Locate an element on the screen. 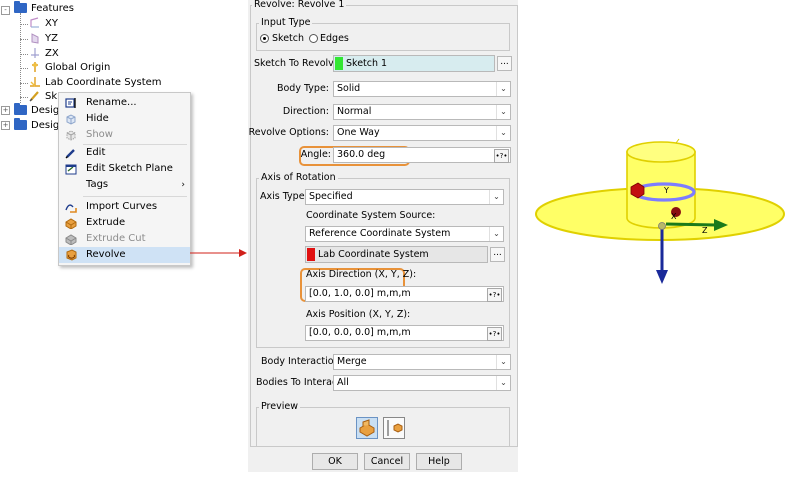 This screenshot has width=799, height=479. tree-item-global-origin: Global Origin is located at coordinates (69, 68).